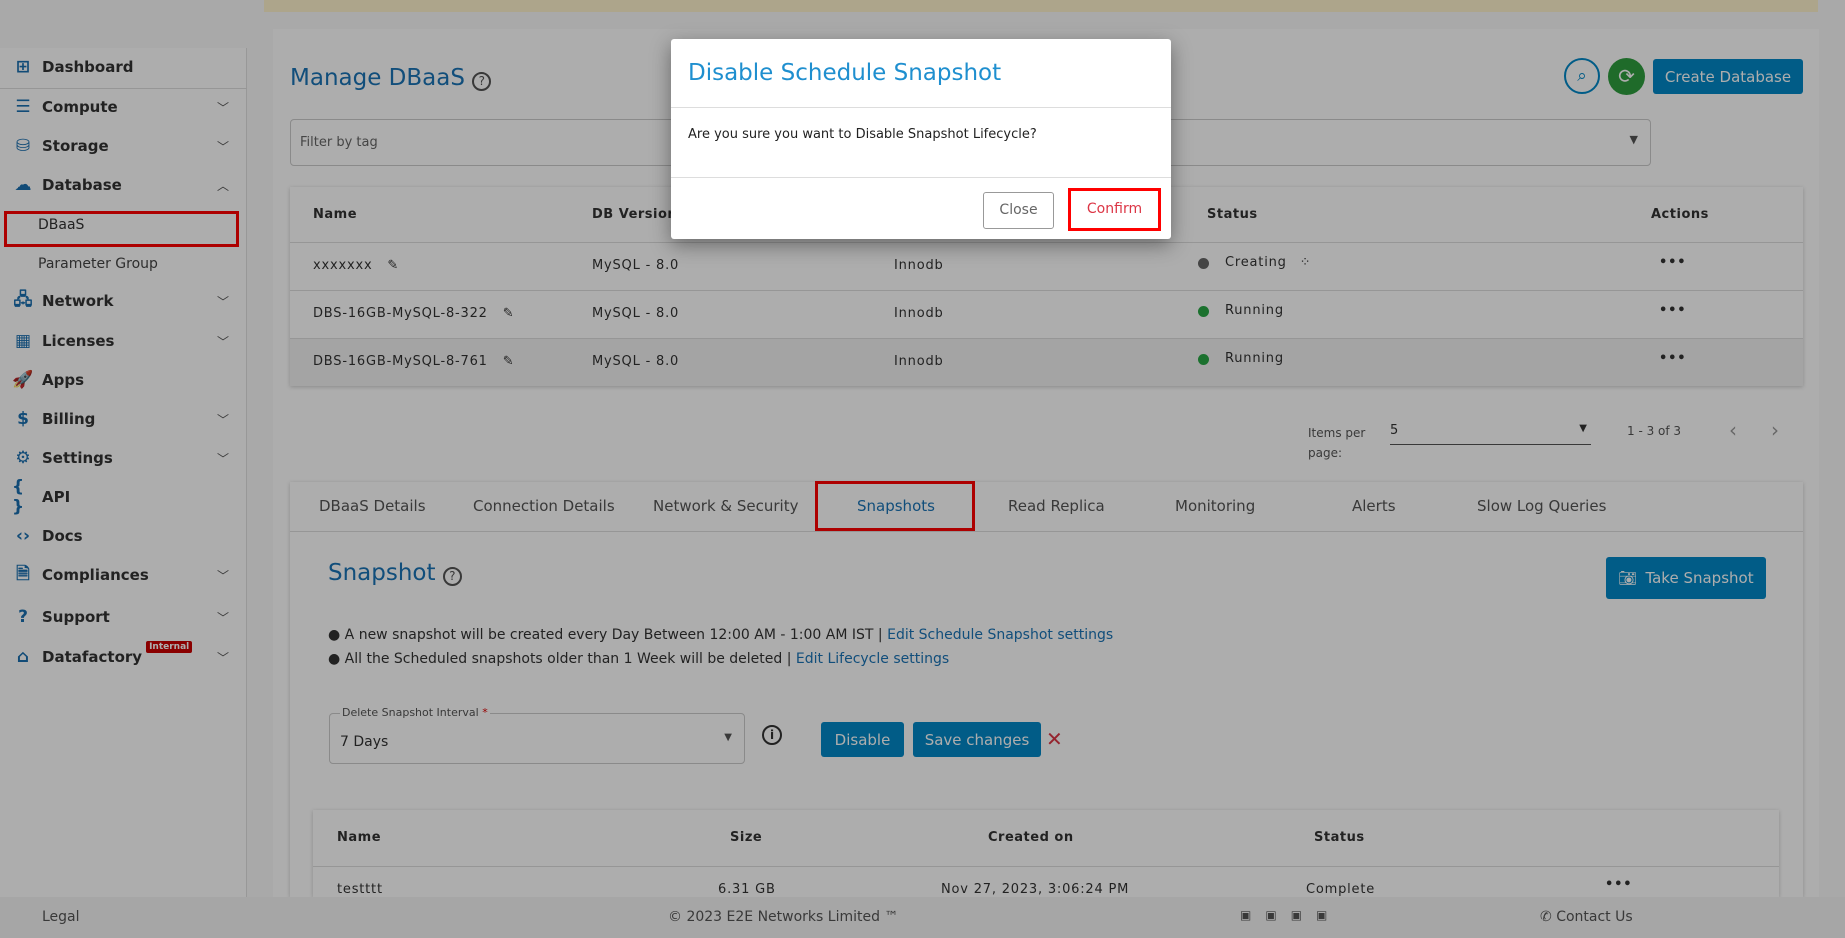  I want to click on confirm-button: Confirm, so click(1114, 209).